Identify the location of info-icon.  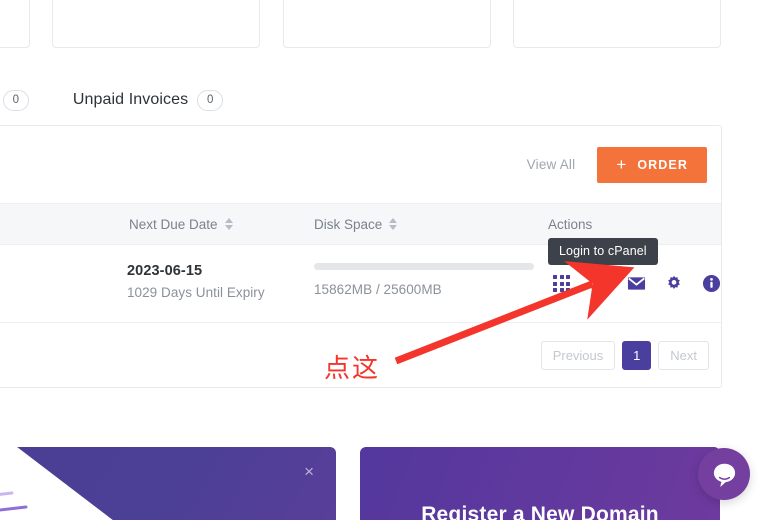
(711, 283).